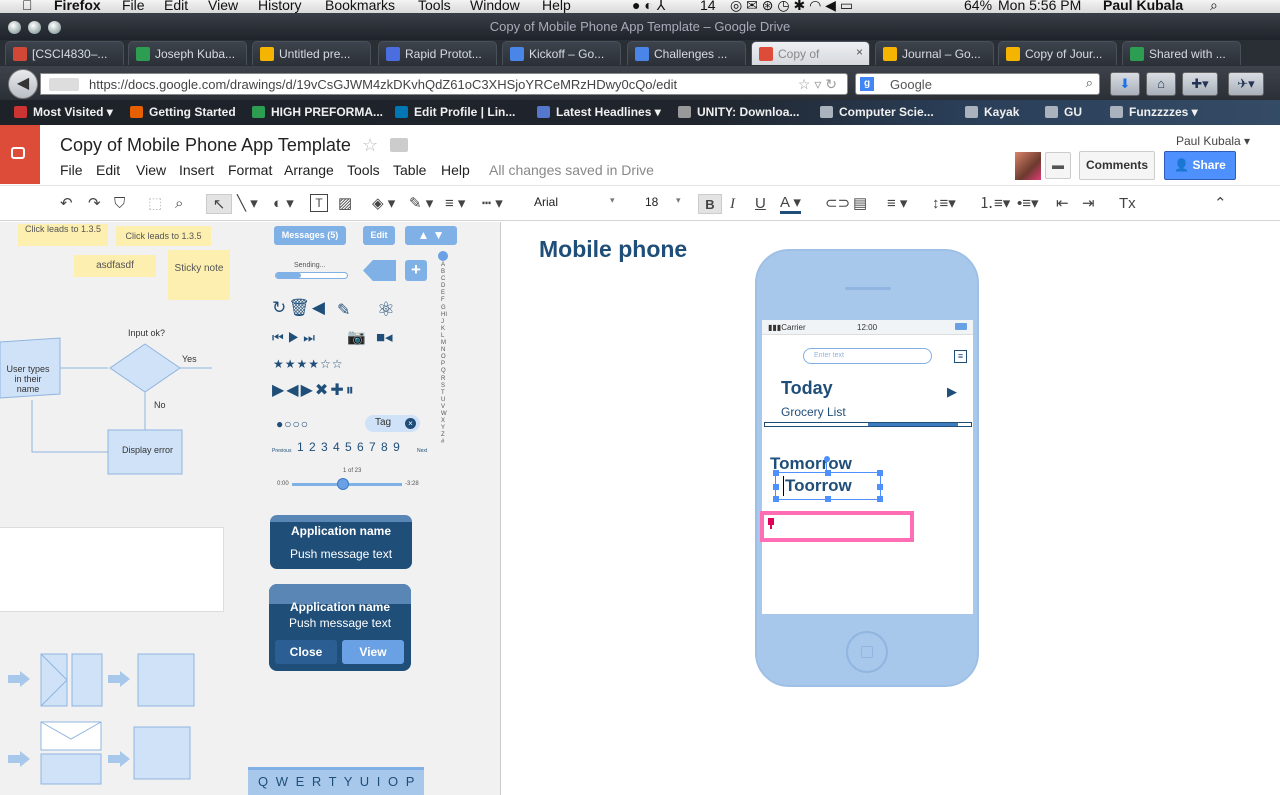 This screenshot has height=795, width=1280. I want to click on font-family-select: Arial ▾, so click(574, 202).